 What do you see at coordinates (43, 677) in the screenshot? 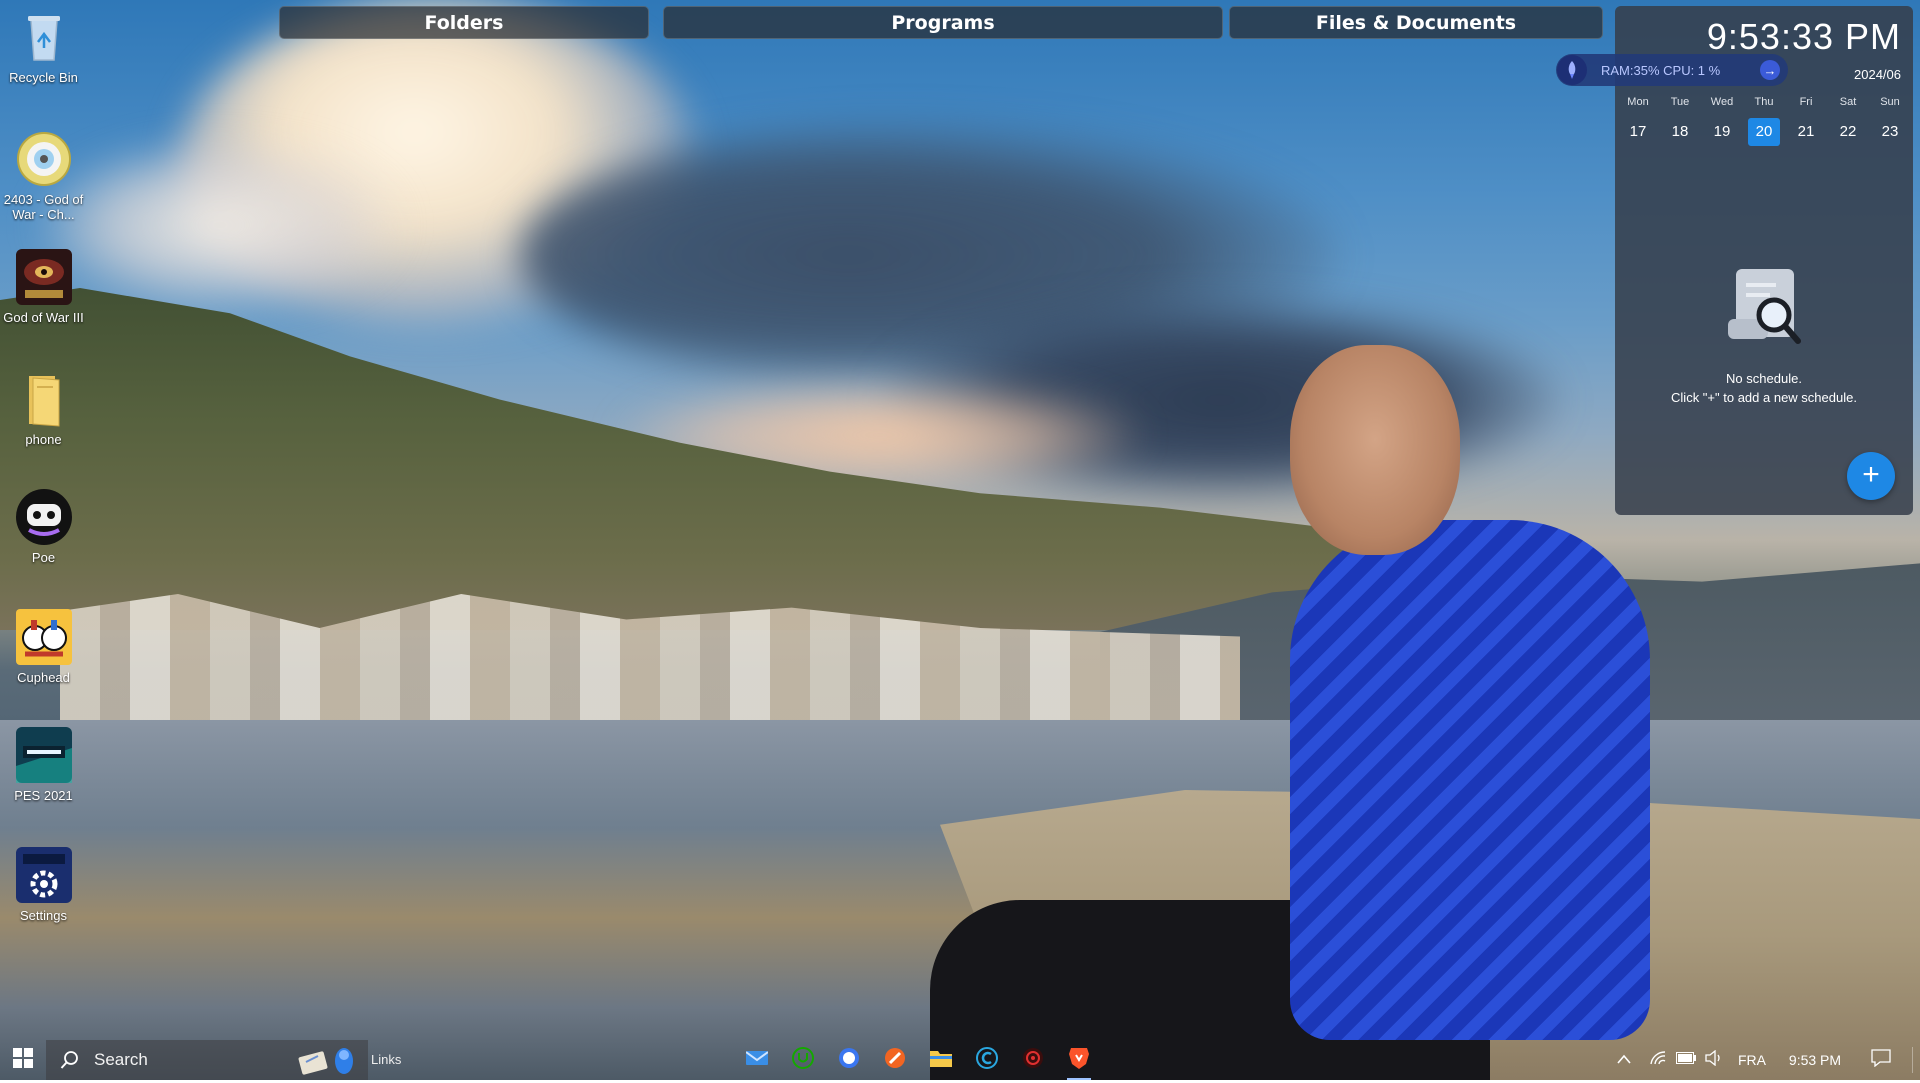
I see `desktop-icon-label: Cuphead` at bounding box center [43, 677].